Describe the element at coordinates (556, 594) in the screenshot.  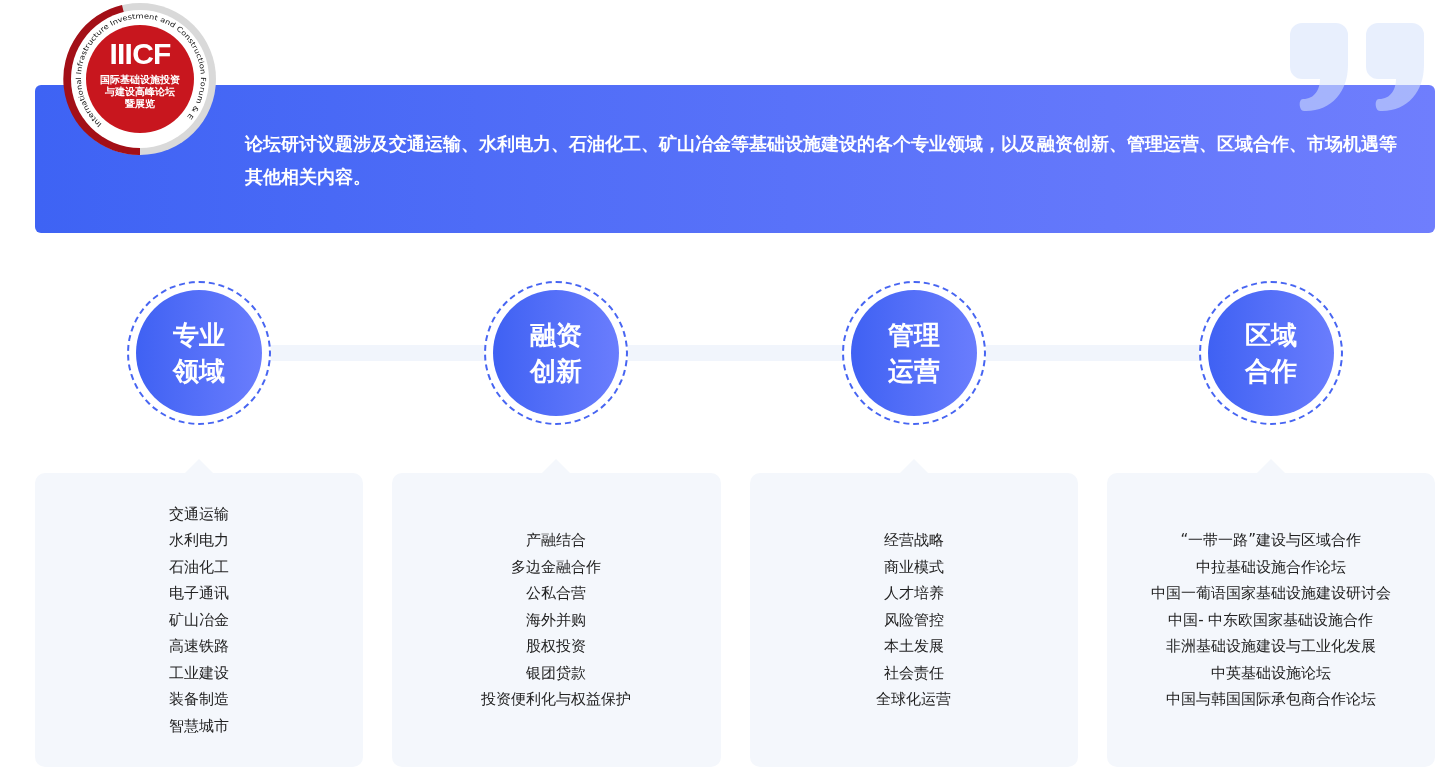
I see `topic-item: 公私合营` at that location.